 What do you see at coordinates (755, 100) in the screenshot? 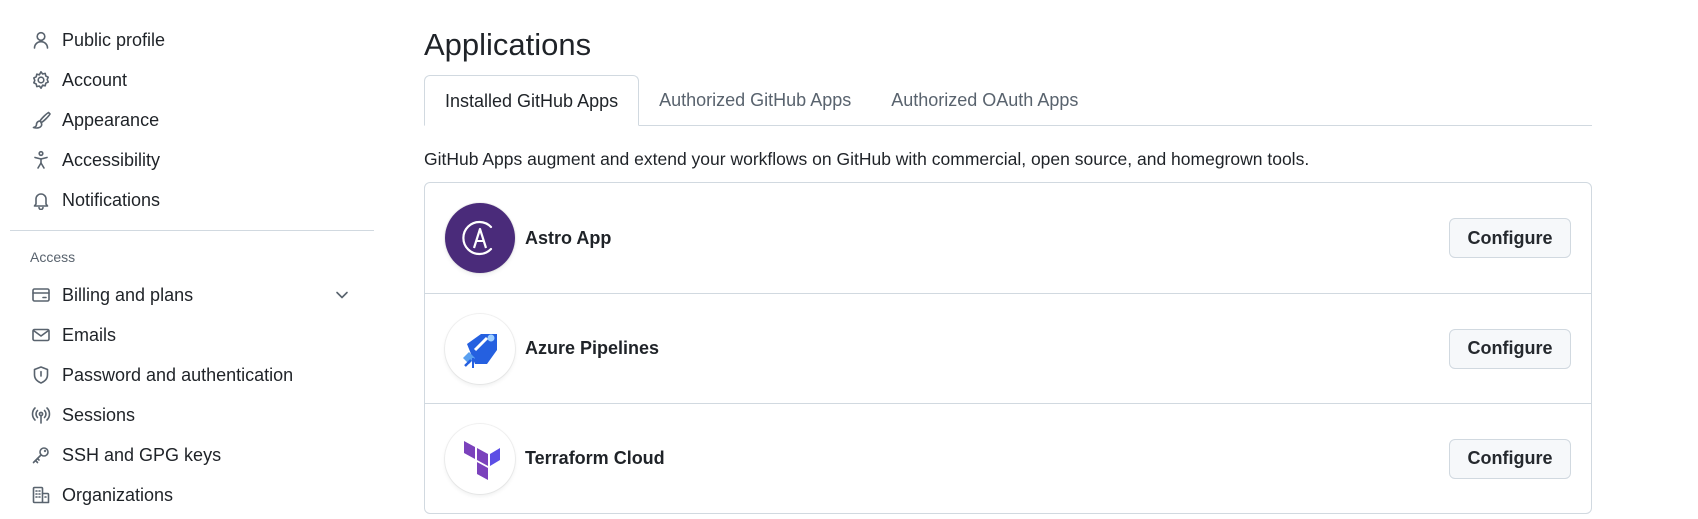
I see `tab-authorized-github-apps: Authorized GitHub Apps` at bounding box center [755, 100].